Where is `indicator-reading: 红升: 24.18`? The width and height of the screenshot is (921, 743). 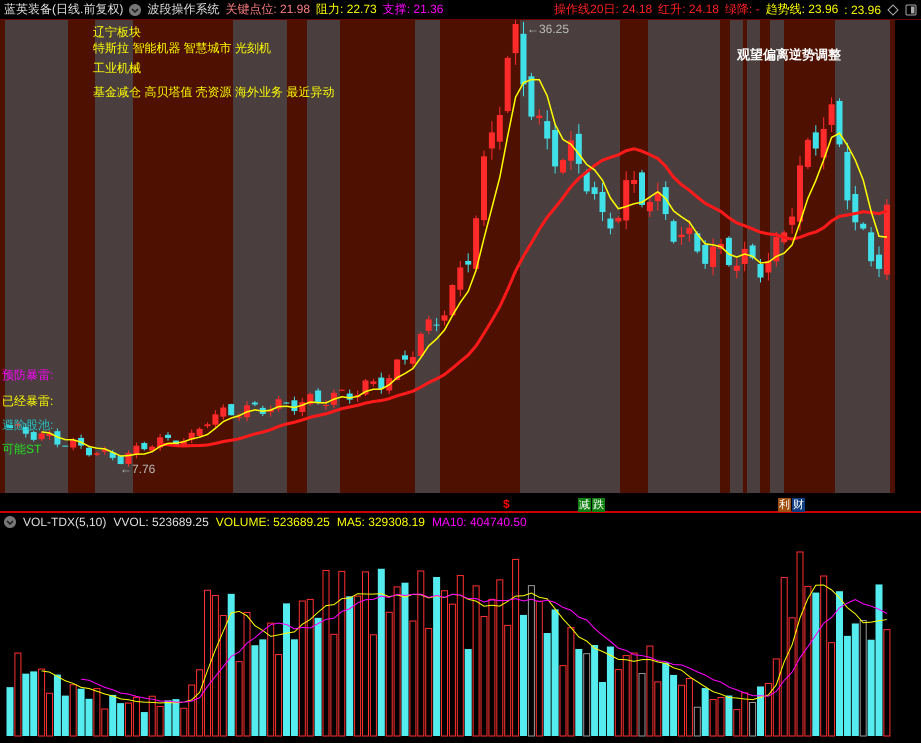
indicator-reading: 红升: 24.18 is located at coordinates (688, 9).